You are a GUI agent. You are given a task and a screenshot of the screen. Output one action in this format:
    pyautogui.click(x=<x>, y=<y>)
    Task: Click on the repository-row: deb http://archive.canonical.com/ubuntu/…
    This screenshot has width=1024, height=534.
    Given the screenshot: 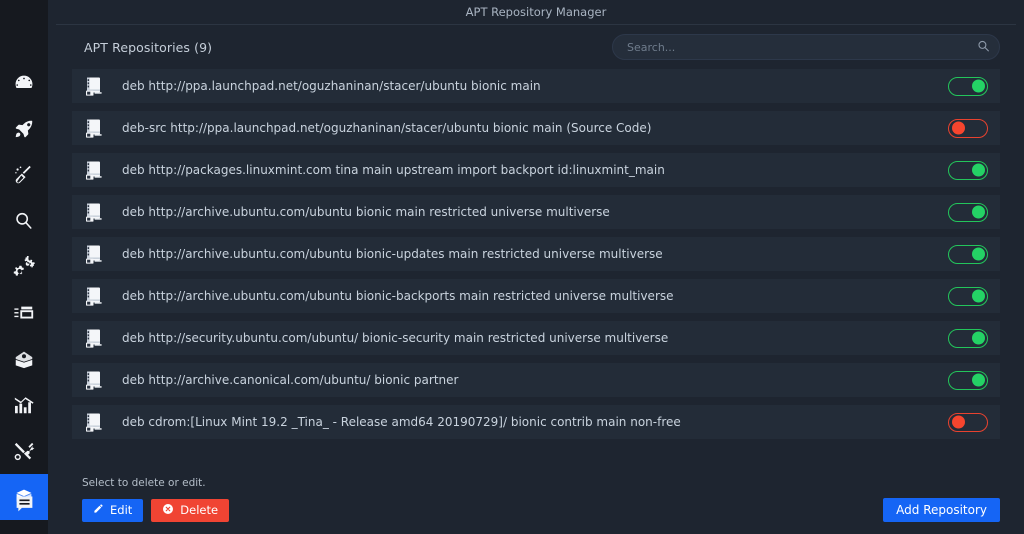 What is the action you would take?
    pyautogui.click(x=536, y=380)
    